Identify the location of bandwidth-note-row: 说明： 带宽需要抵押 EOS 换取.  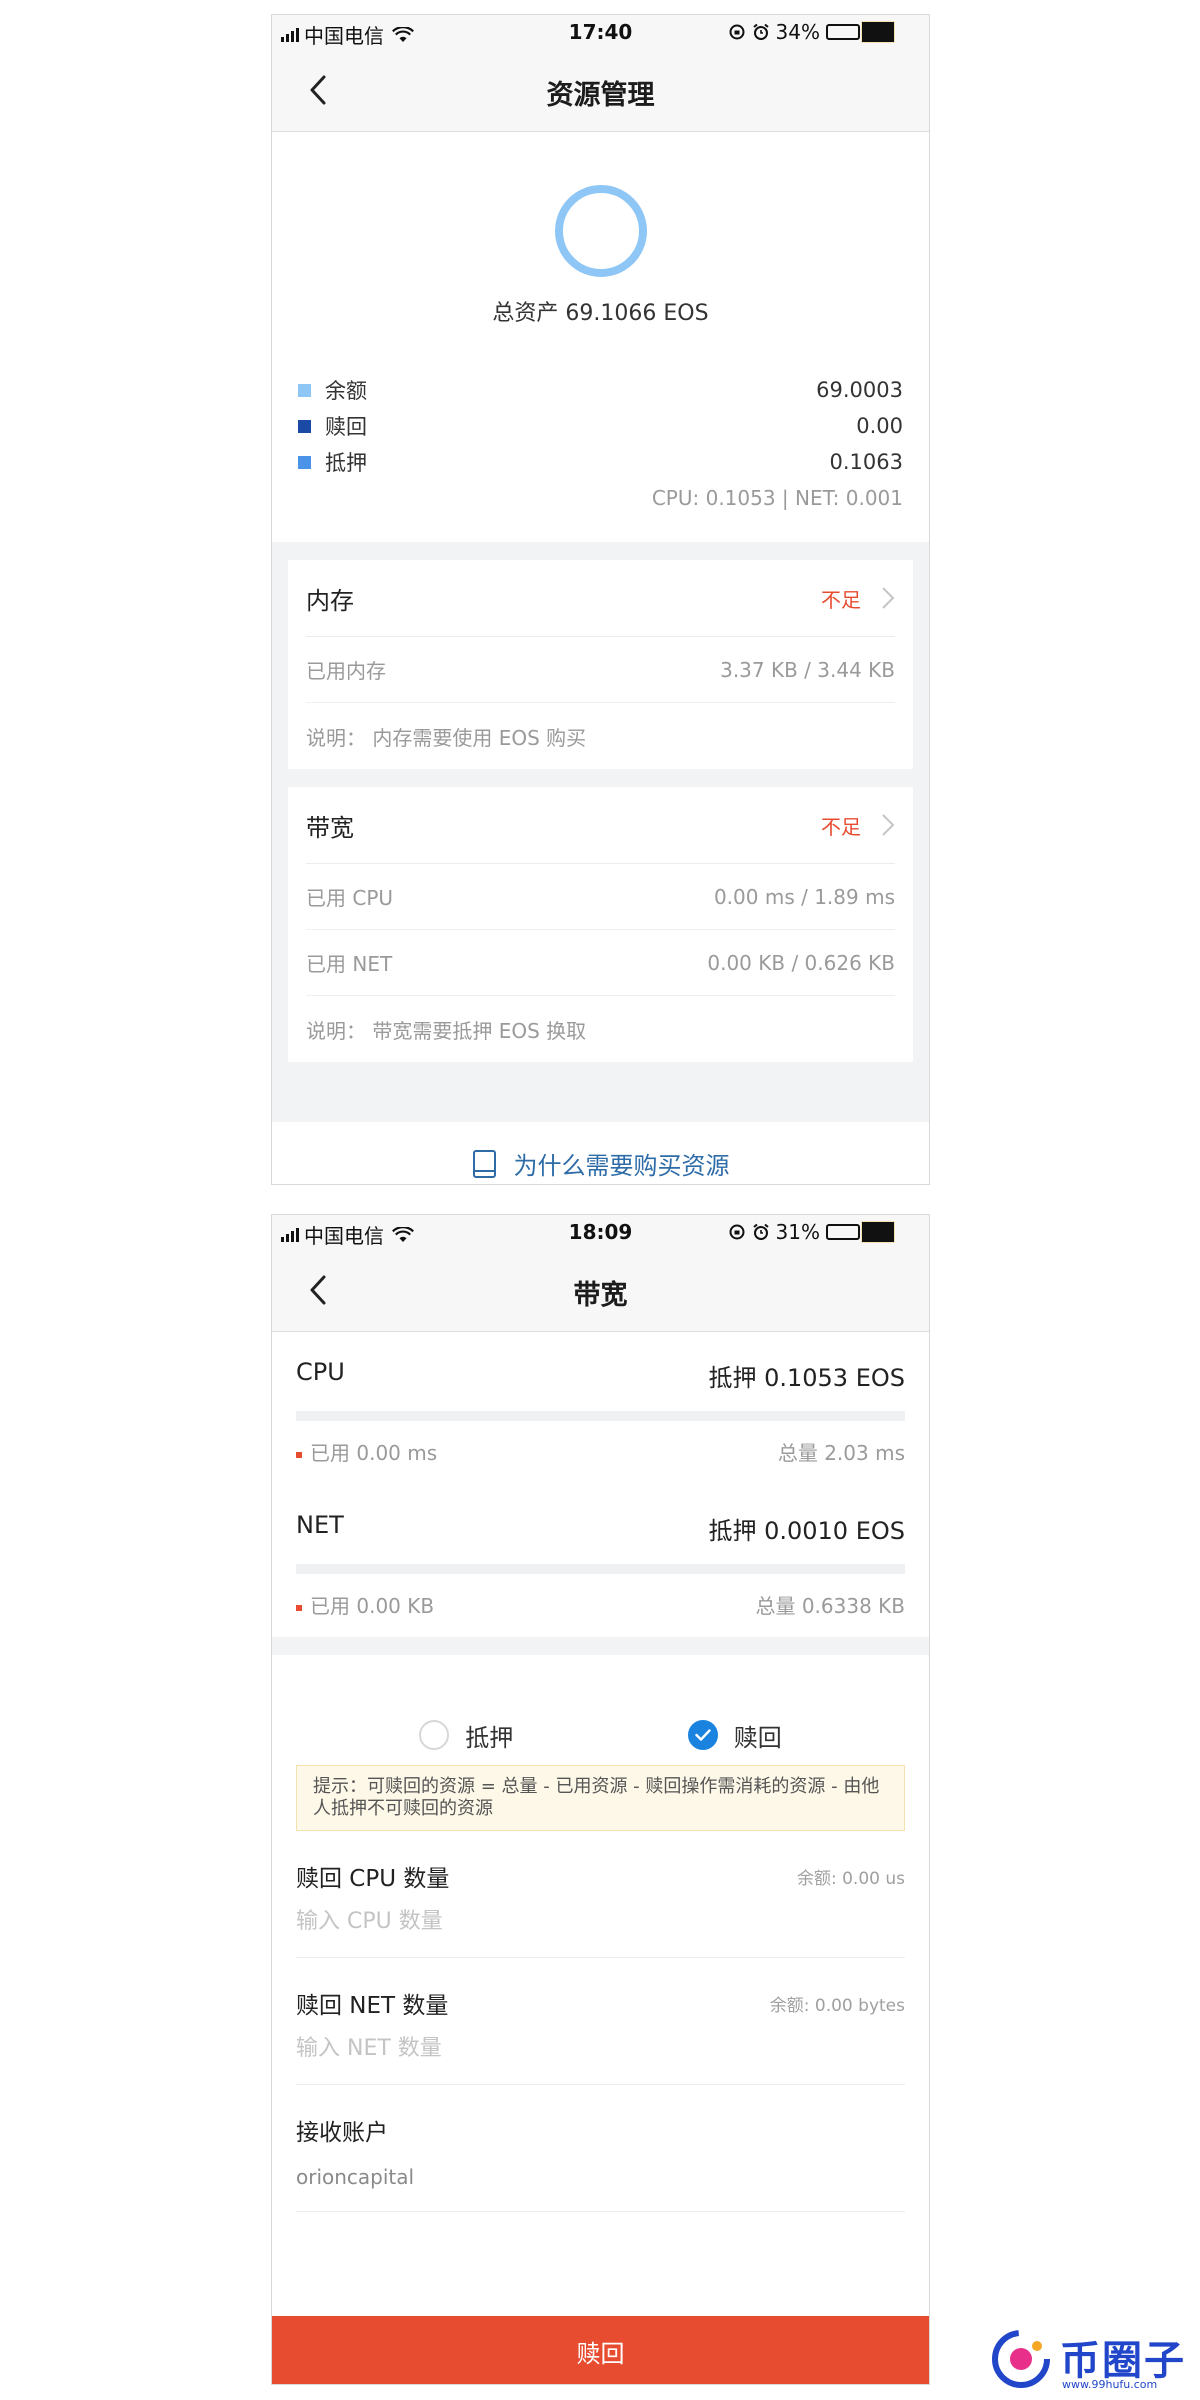
(600, 1029).